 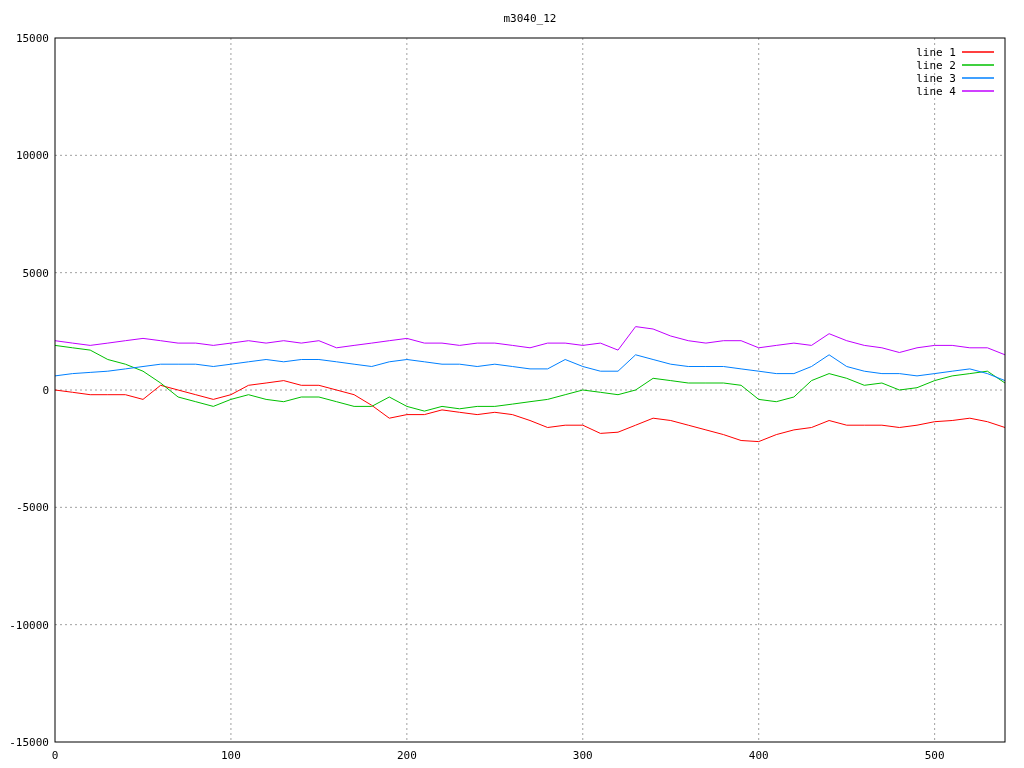 What do you see at coordinates (29, 625) in the screenshot?
I see `y-tick-label: -10000` at bounding box center [29, 625].